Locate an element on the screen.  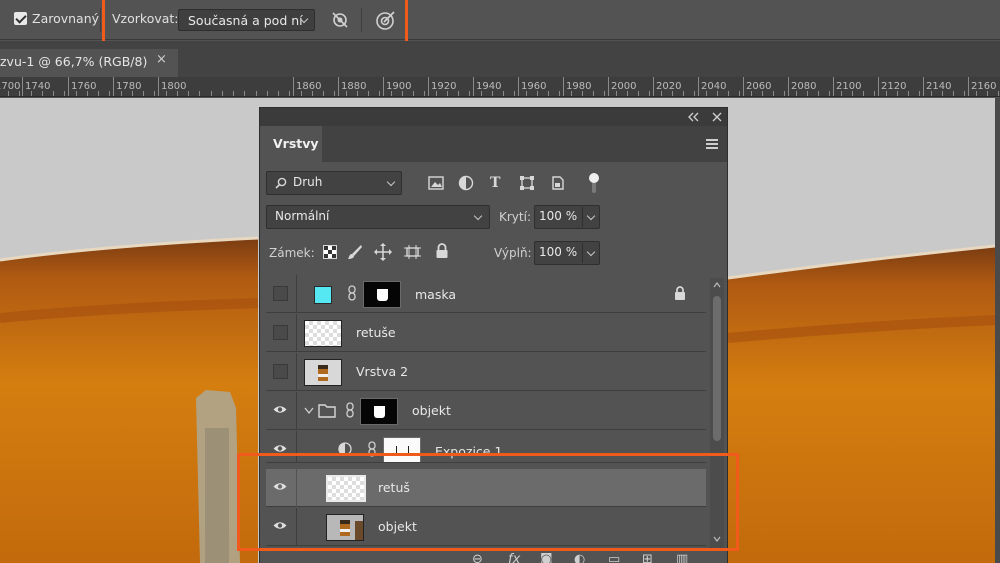
close-panel-icon is located at coordinates (717, 117).